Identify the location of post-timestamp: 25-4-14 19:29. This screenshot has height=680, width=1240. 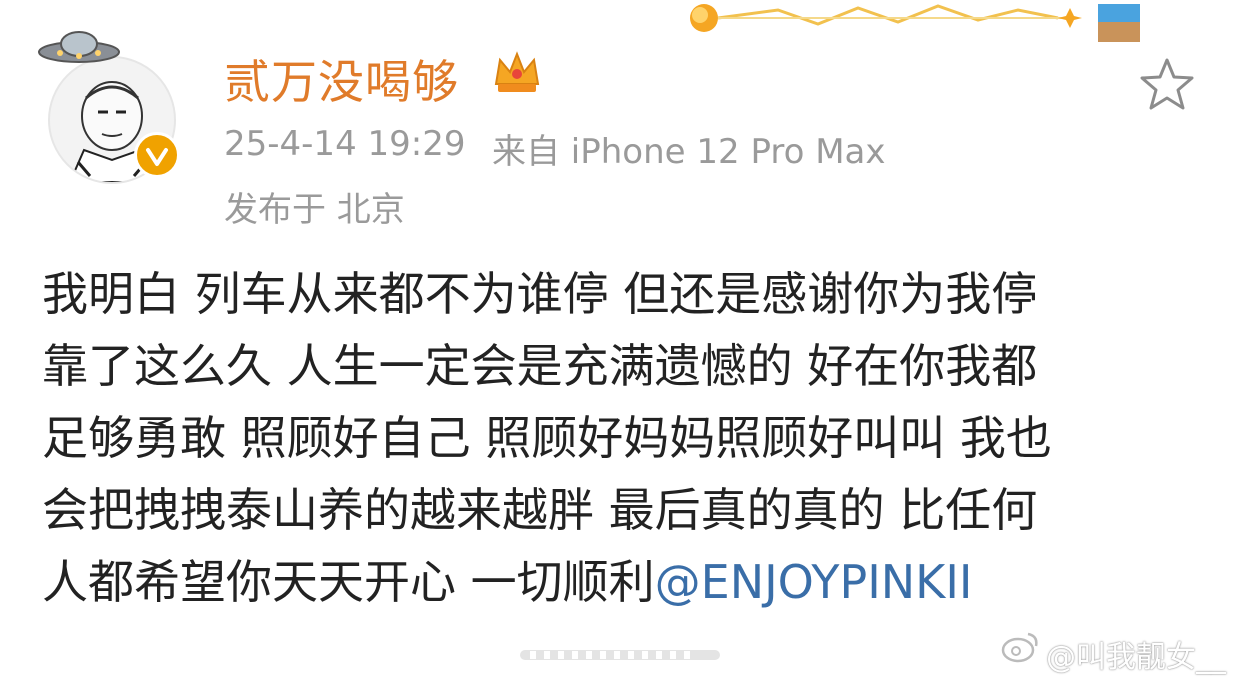
(345, 144).